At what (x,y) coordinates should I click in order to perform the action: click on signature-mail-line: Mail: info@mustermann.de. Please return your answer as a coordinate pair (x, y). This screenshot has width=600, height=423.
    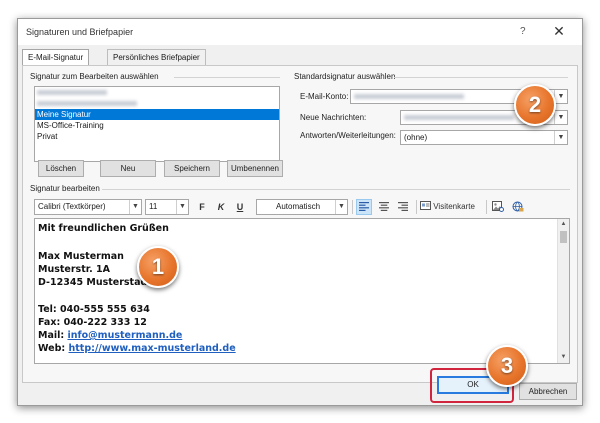
    Looking at the image, I should click on (110, 335).